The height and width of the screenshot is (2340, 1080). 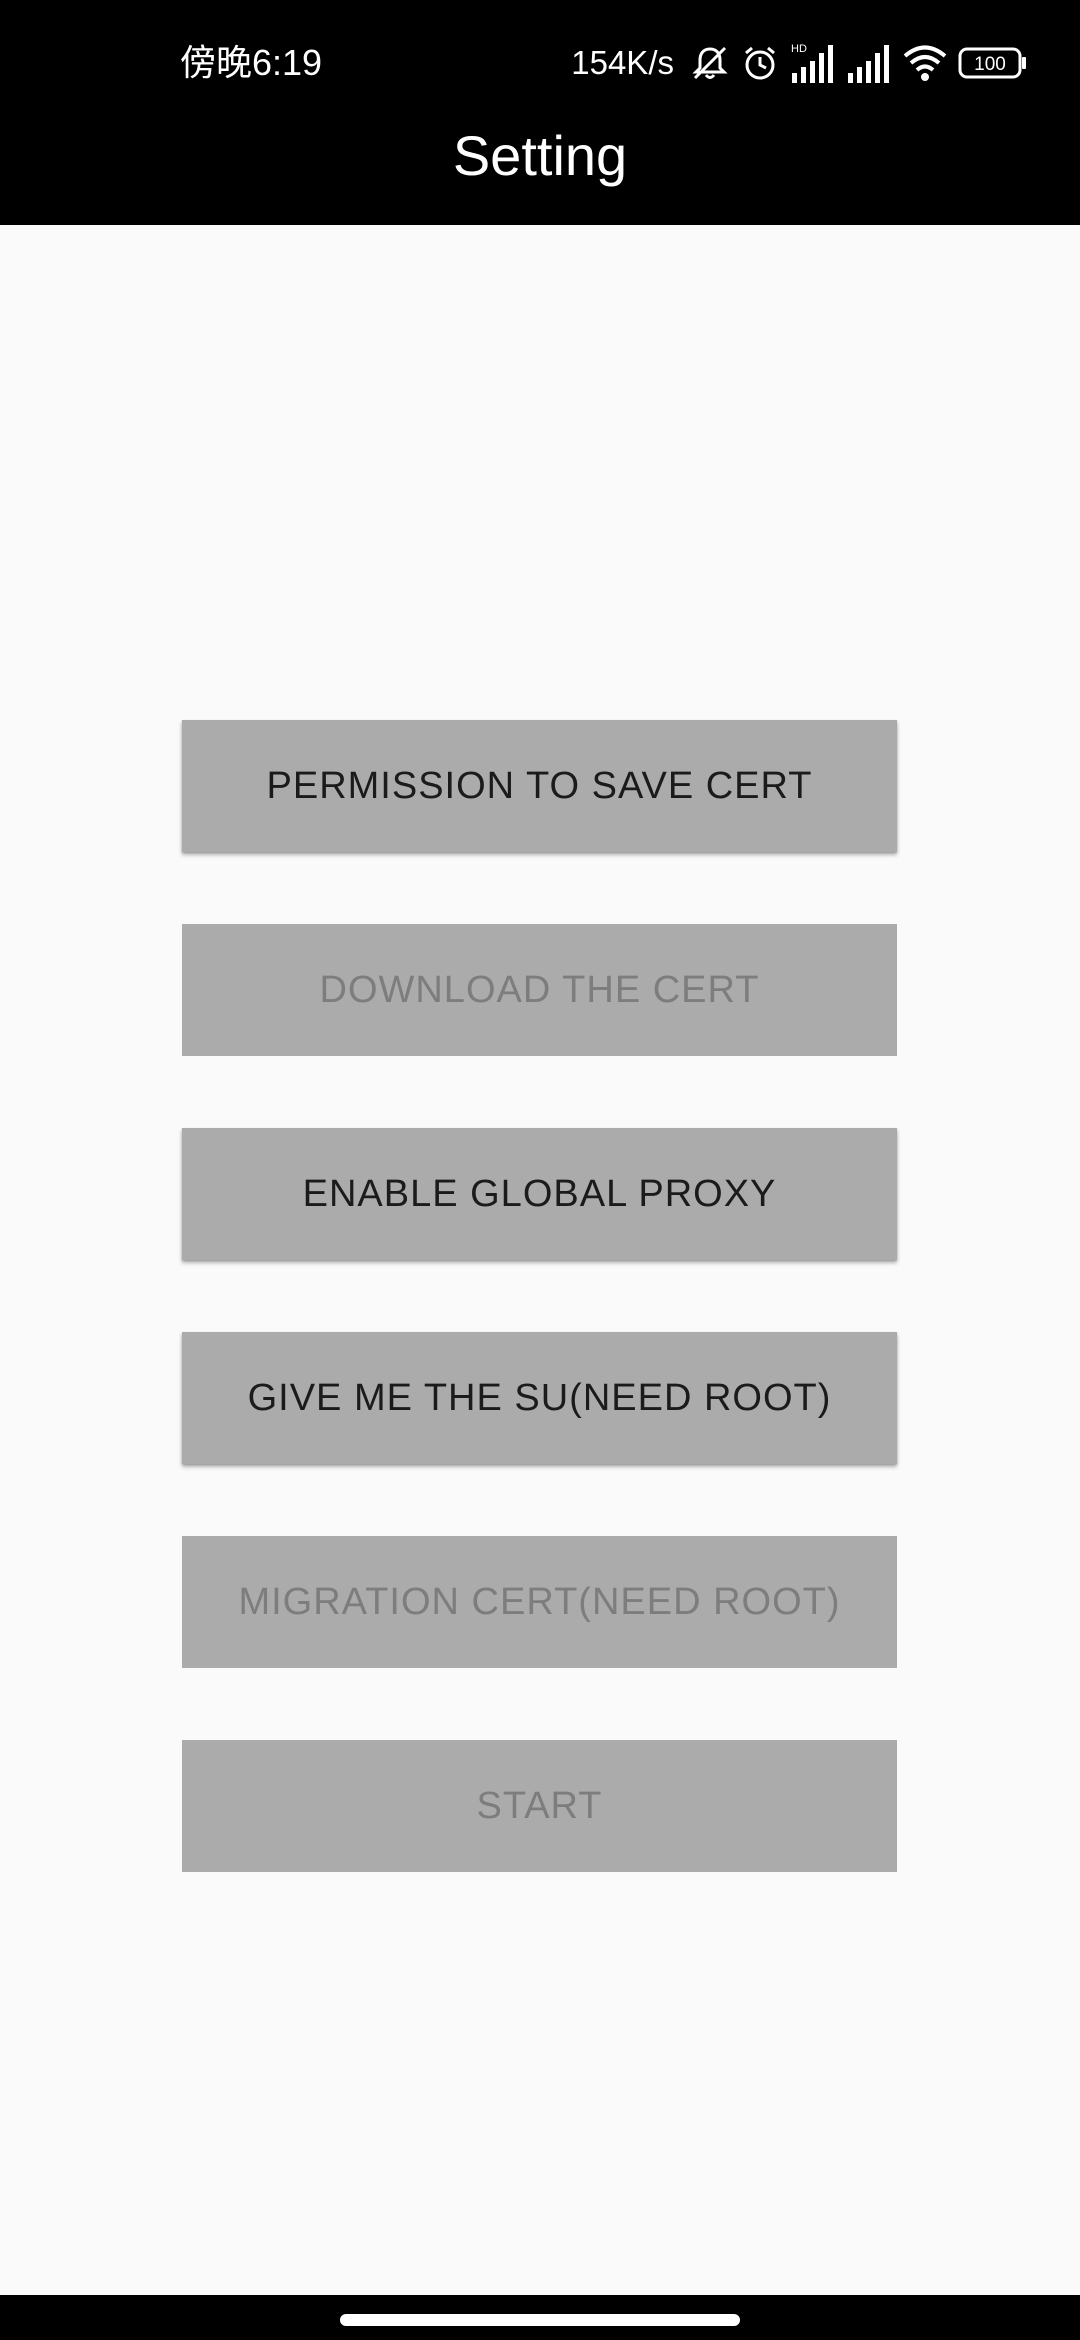 I want to click on status-icons: 154K/s HD 100, so click(x=799, y=63).